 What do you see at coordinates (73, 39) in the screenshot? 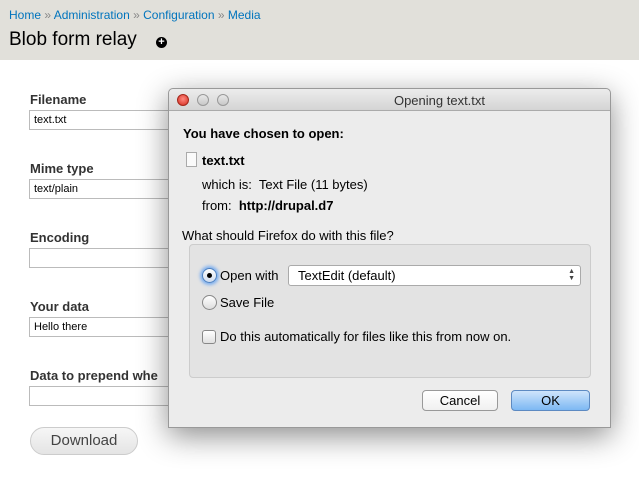
I see `page-title: Blob form relay` at bounding box center [73, 39].